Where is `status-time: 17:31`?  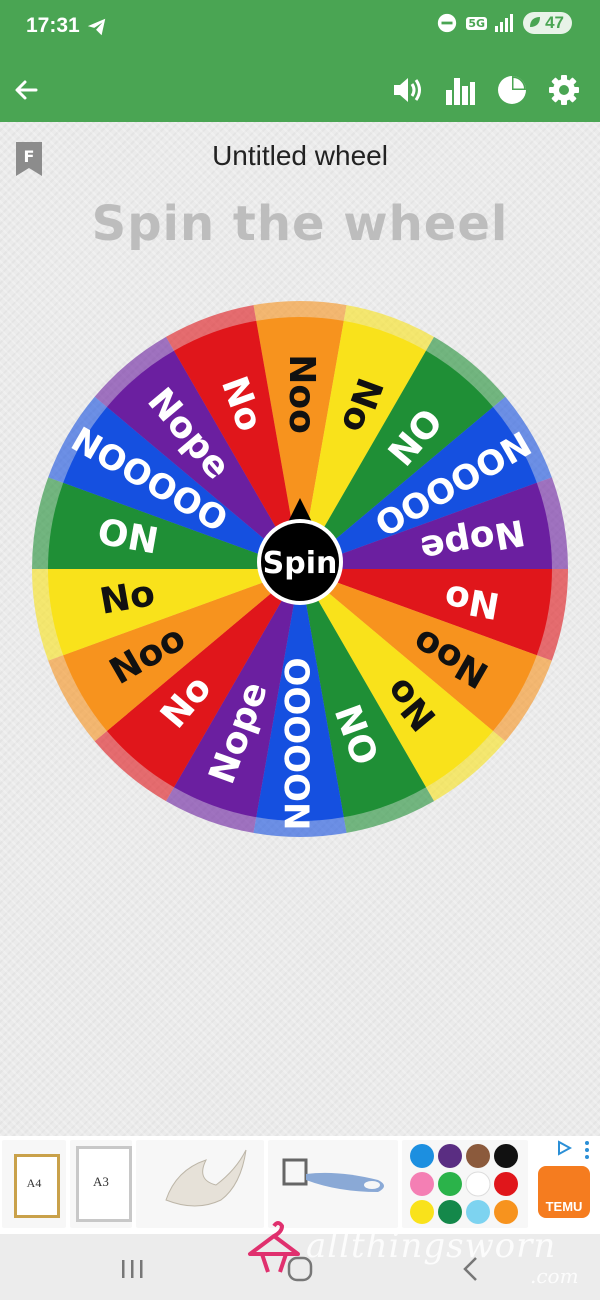 status-time: 17:31 is located at coordinates (53, 25).